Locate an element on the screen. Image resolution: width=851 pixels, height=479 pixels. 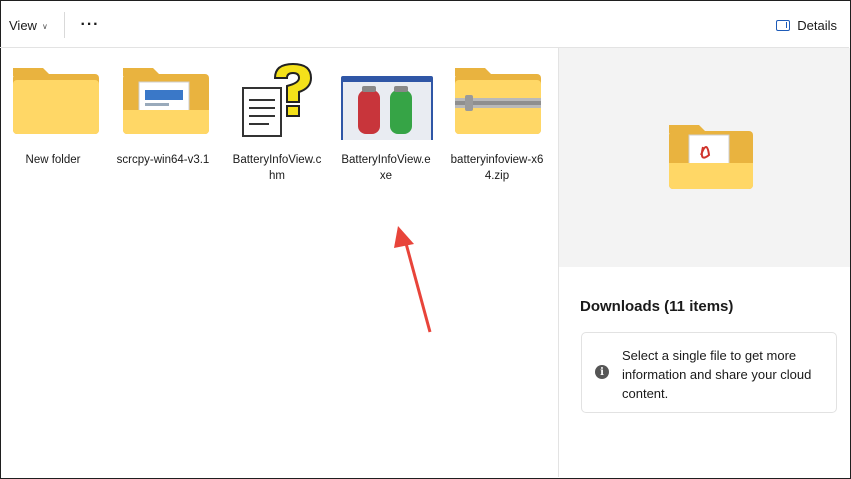
file-name: batteryinfoview-x64.zip is located at coordinates (497, 168).